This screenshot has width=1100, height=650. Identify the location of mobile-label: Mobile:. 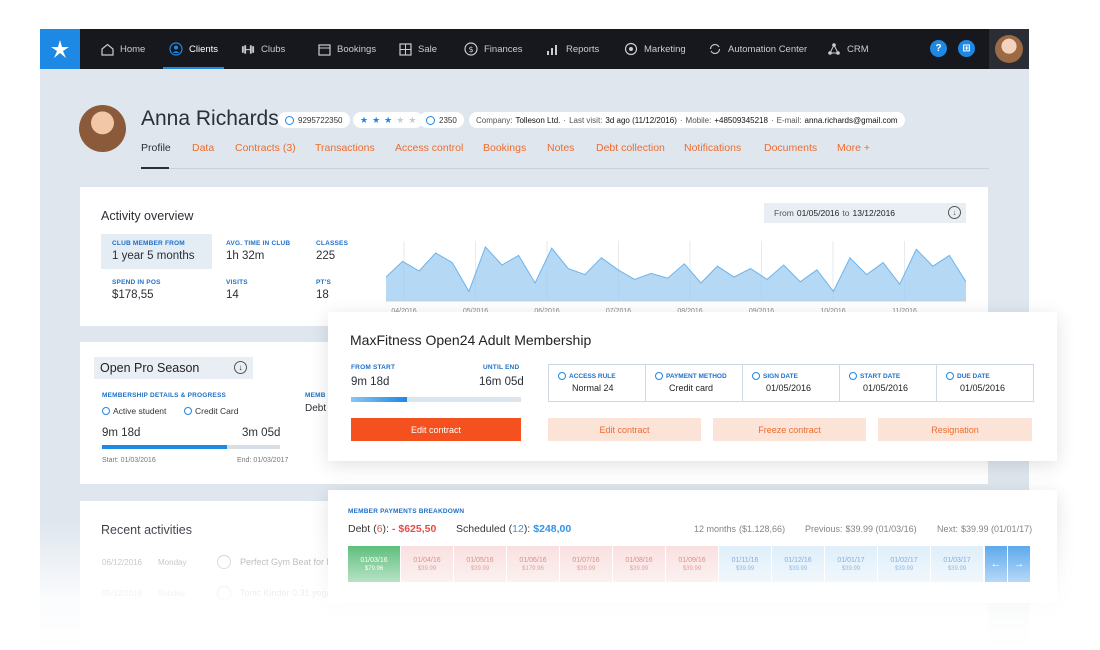
(698, 120).